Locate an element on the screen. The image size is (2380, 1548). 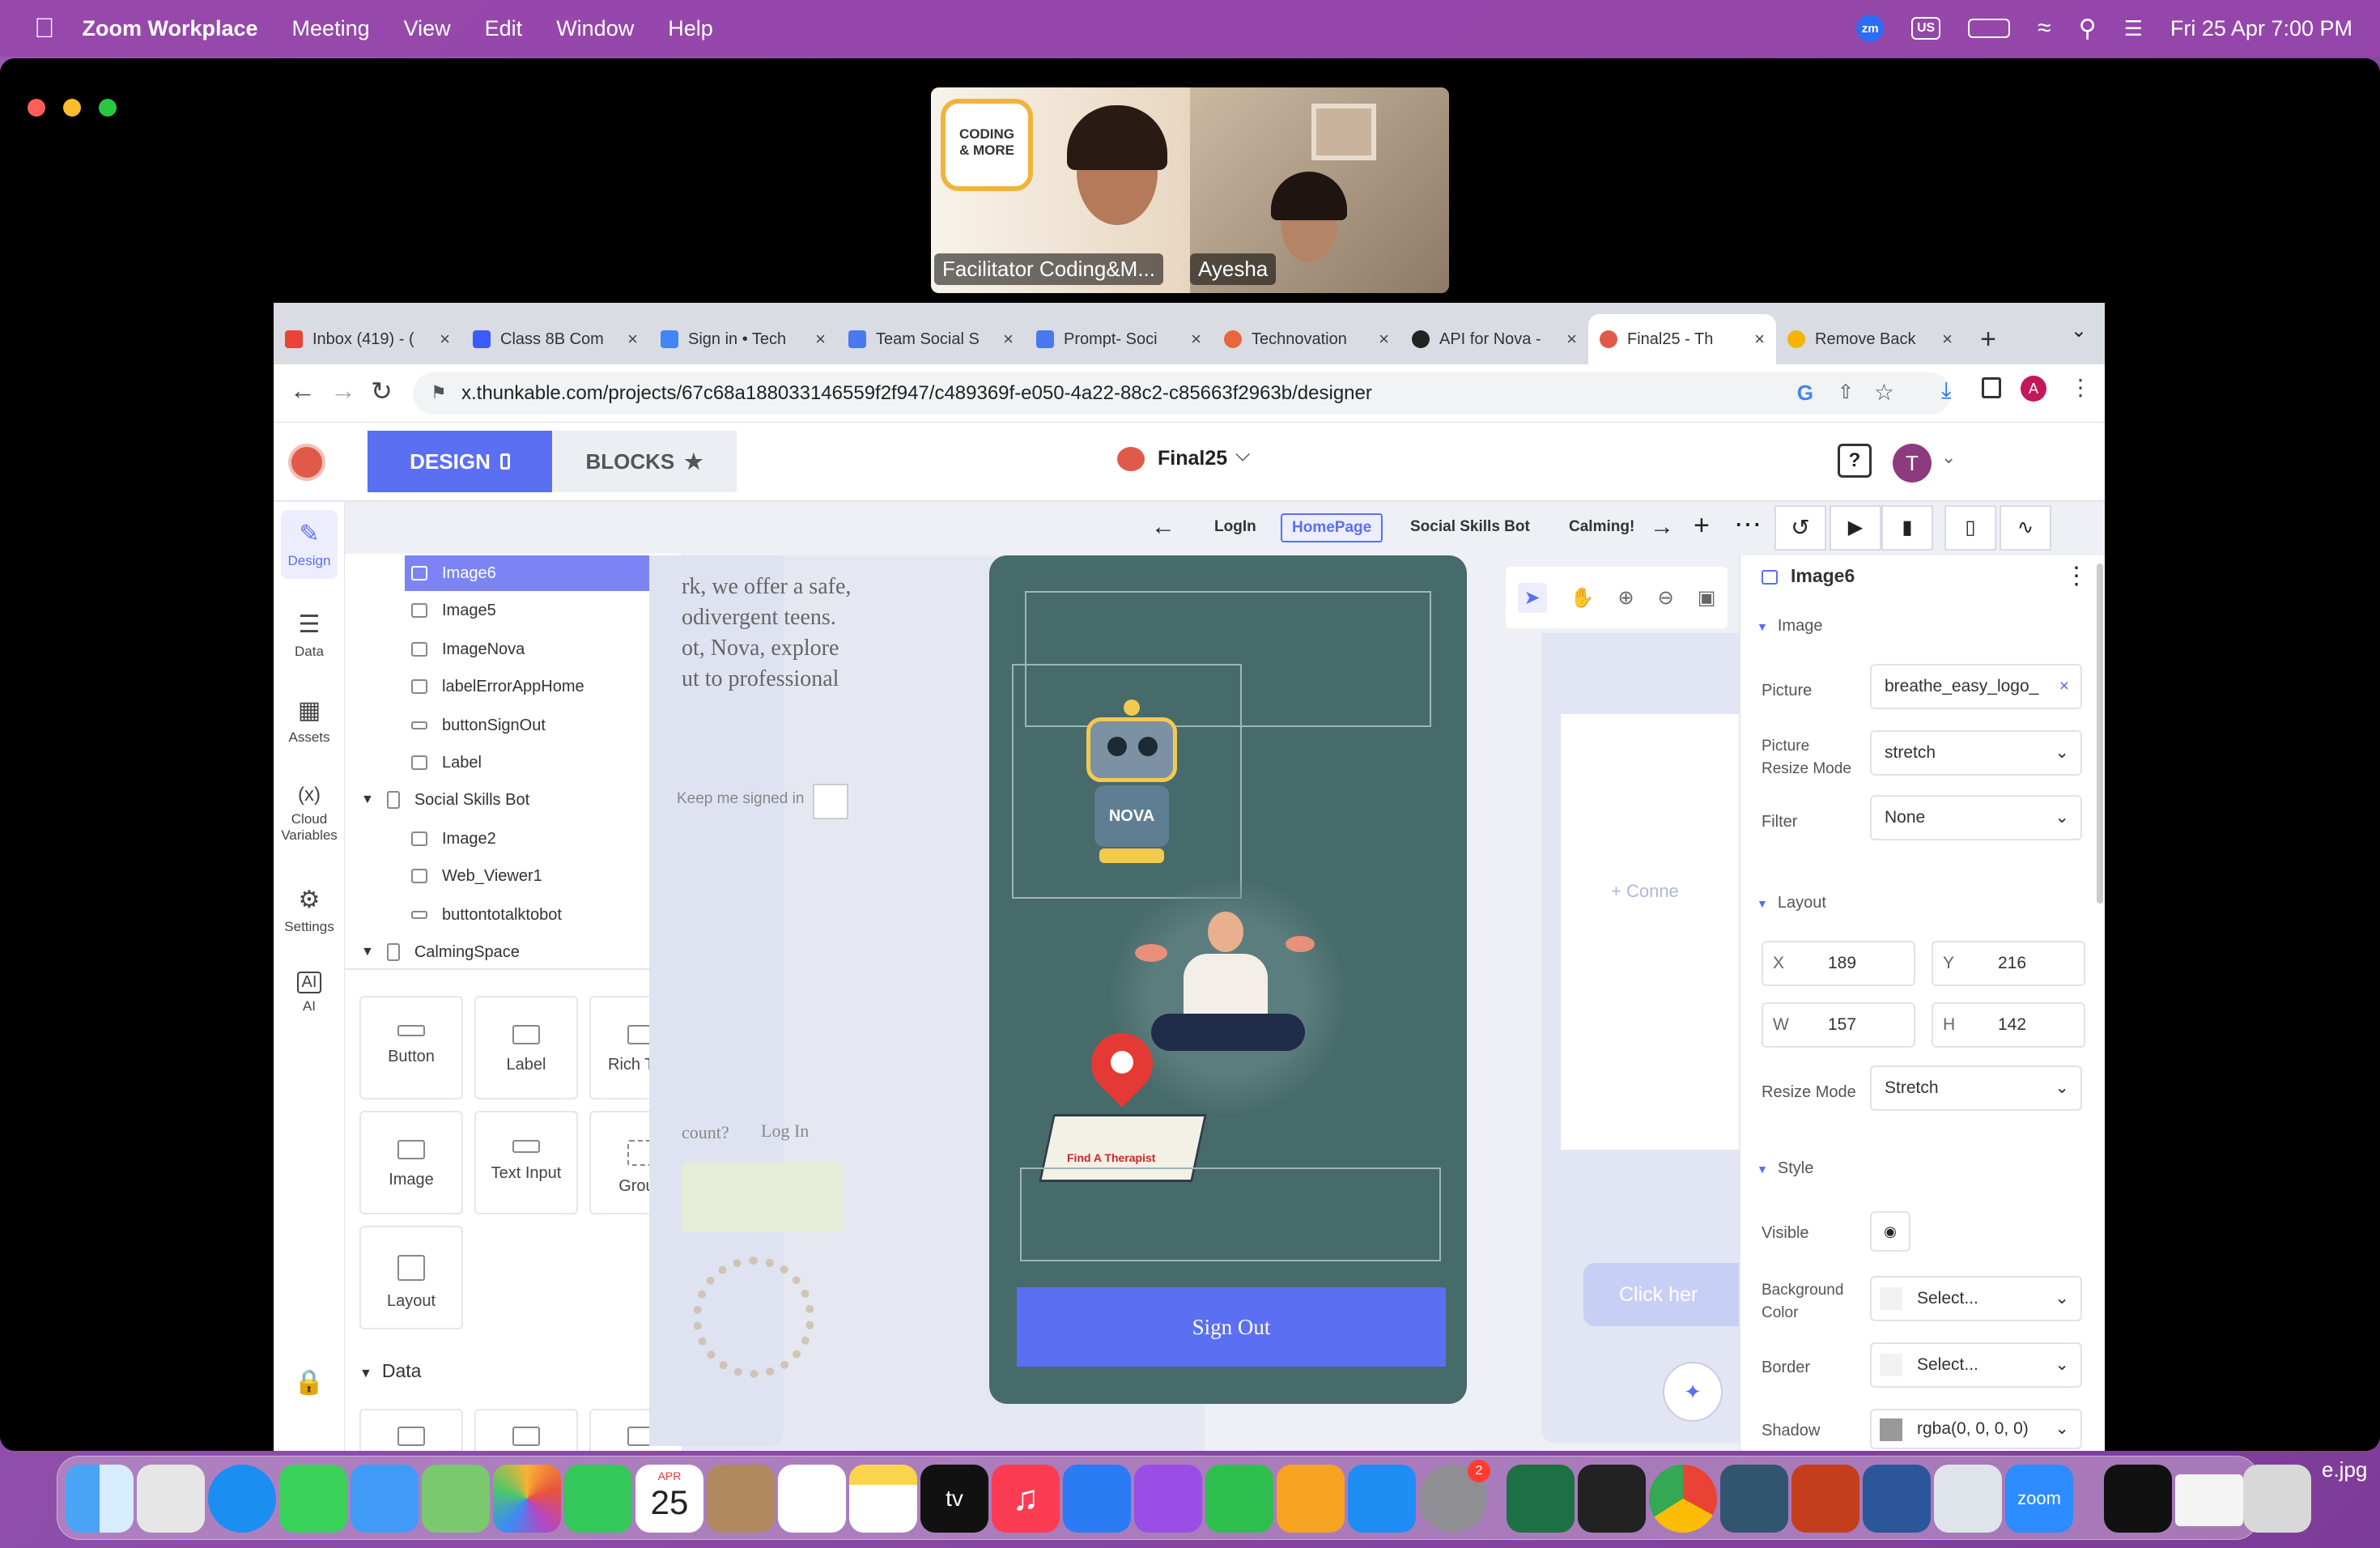
input-source-icon: US is located at coordinates (1926, 29).